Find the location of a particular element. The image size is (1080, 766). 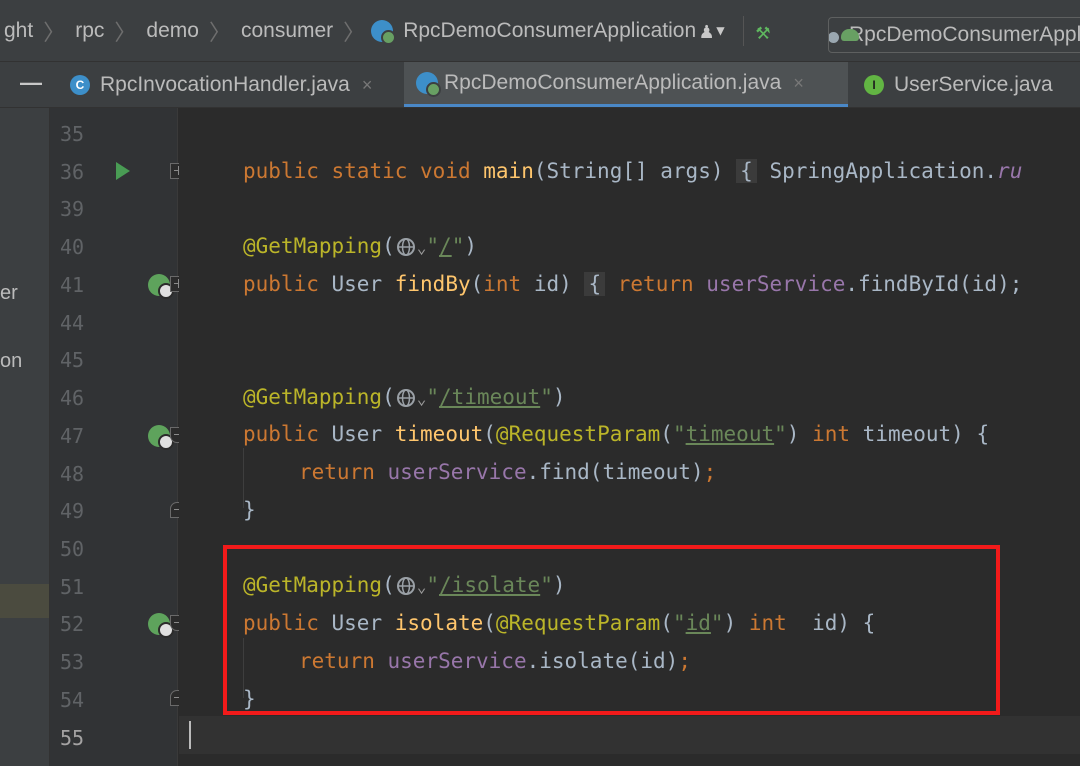

line-number-current: 55 is located at coordinates (72, 738).